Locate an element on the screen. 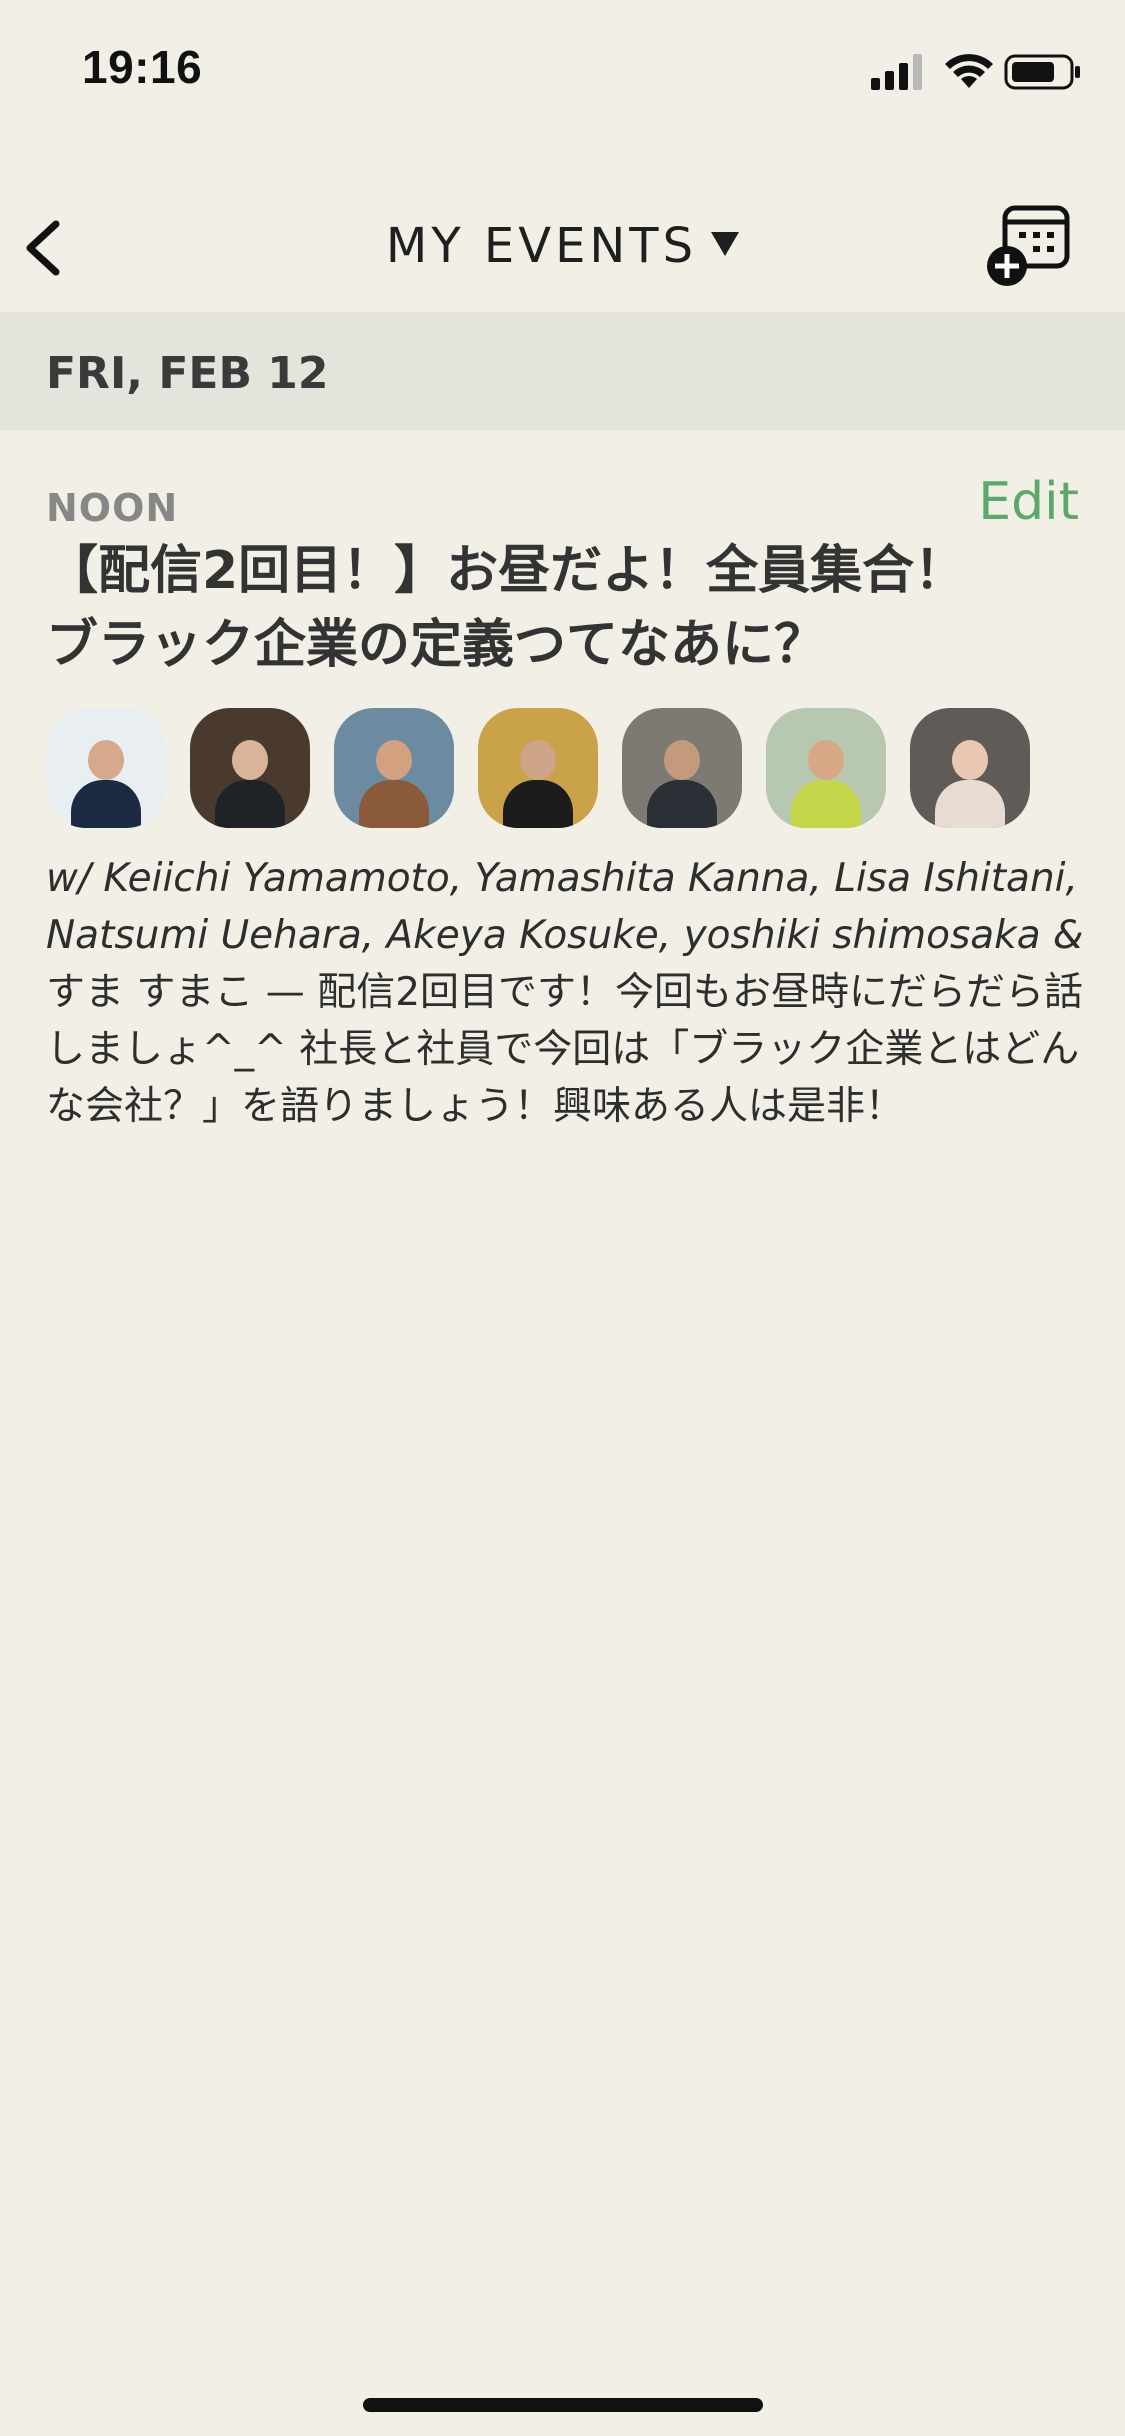 Image resolution: width=1125 pixels, height=2436 pixels. page-title: MY EVENTS is located at coordinates (541, 246).